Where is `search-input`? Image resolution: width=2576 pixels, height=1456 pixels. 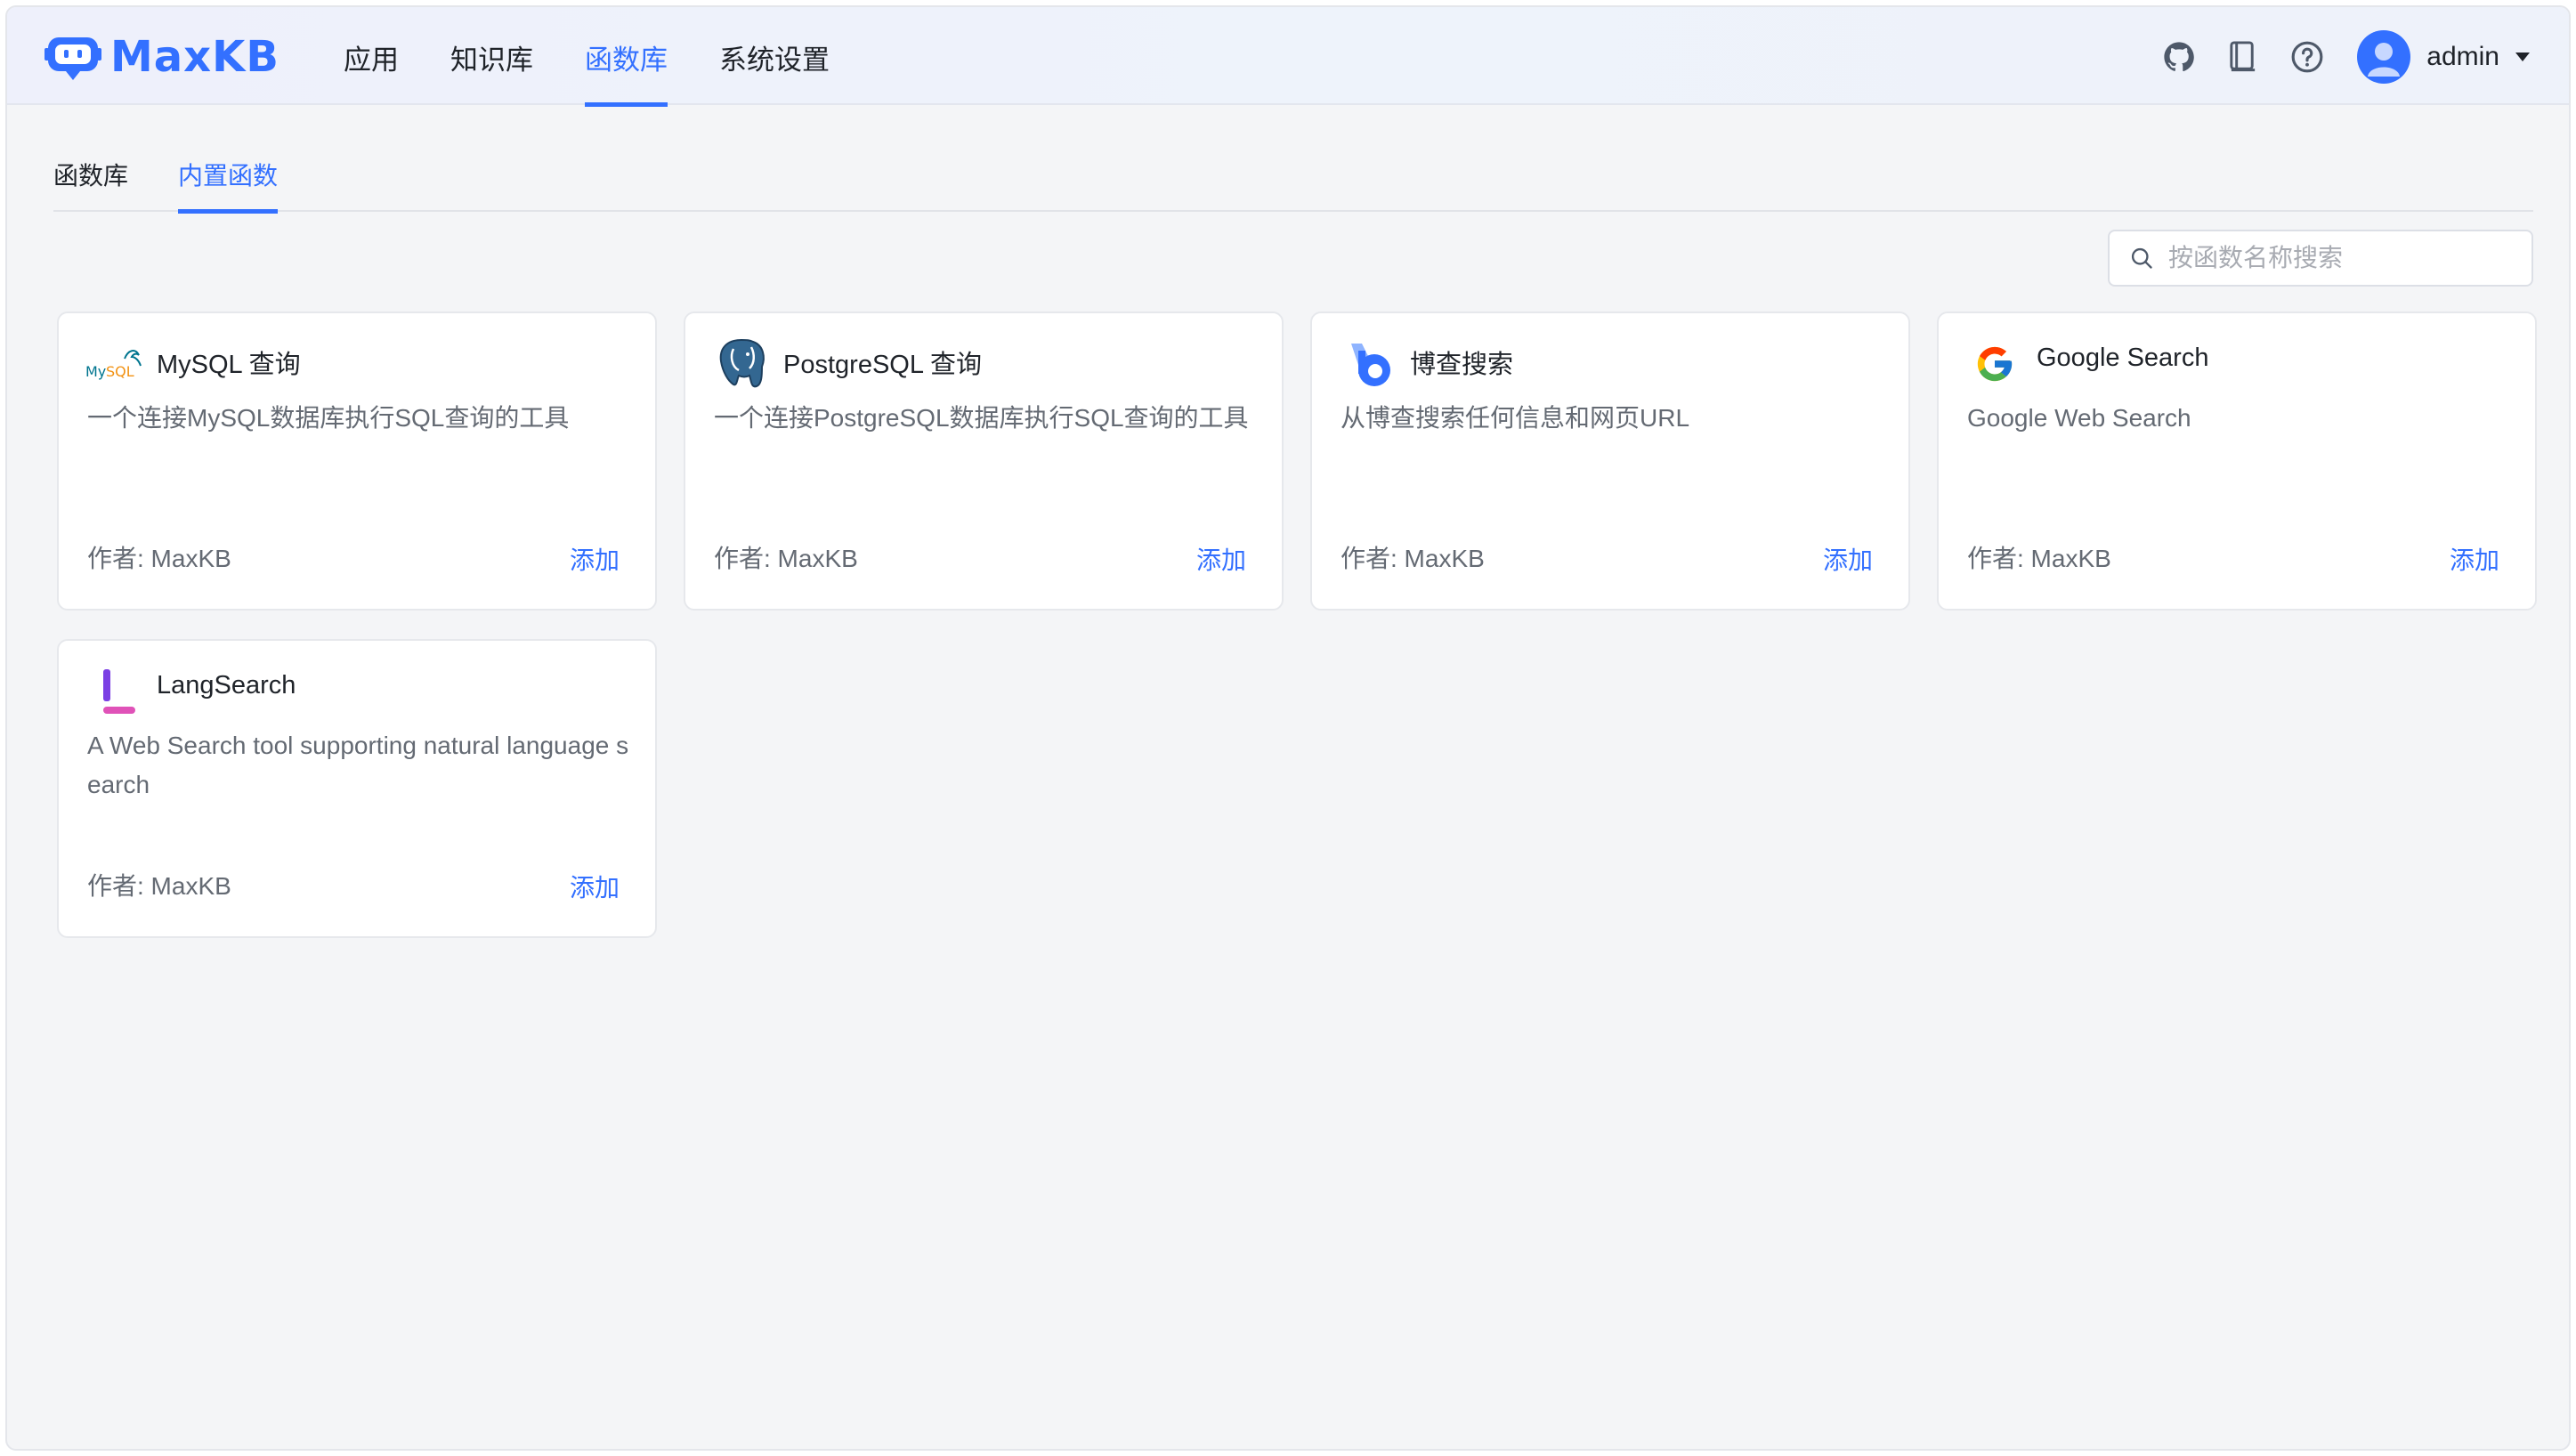 search-input is located at coordinates (2346, 258).